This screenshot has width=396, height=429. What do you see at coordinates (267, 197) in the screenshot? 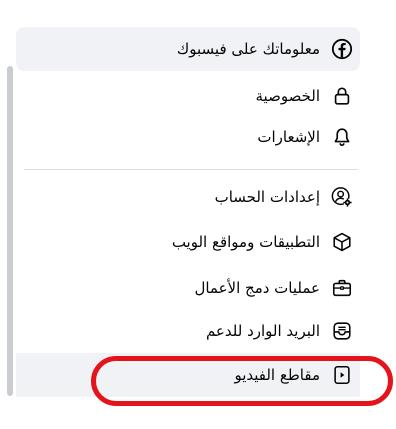
I see `menu-item-label: إعدادات الحساب` at bounding box center [267, 197].